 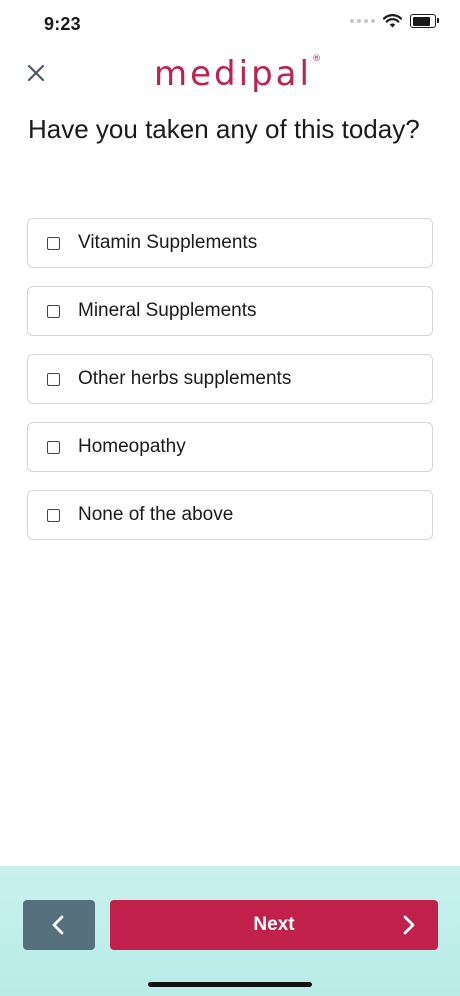 I want to click on next-button-label: Next, so click(x=274, y=924).